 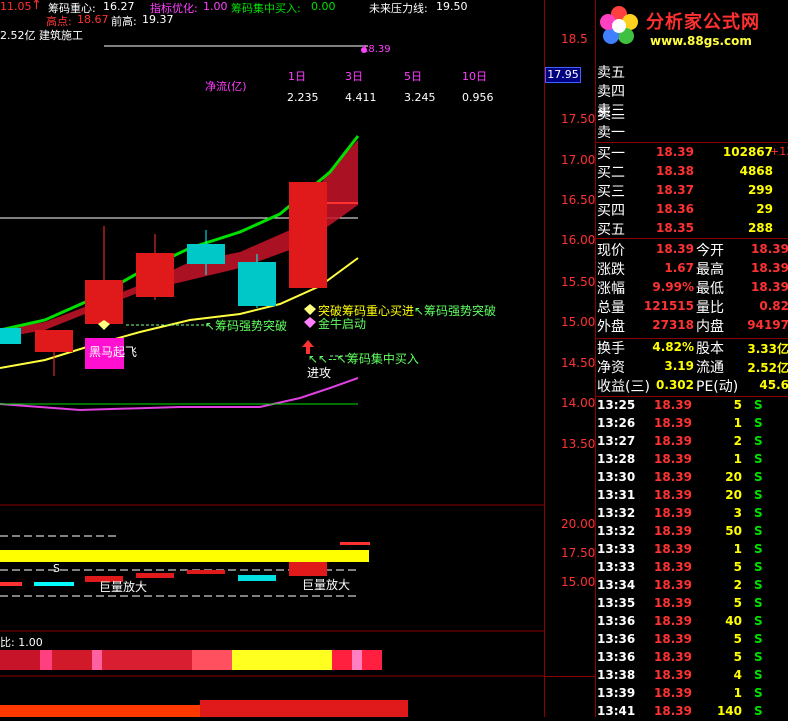 What do you see at coordinates (692, 268) in the screenshot?
I see `quote-row: 涨跌 1.67 最高 18.39` at bounding box center [692, 268].